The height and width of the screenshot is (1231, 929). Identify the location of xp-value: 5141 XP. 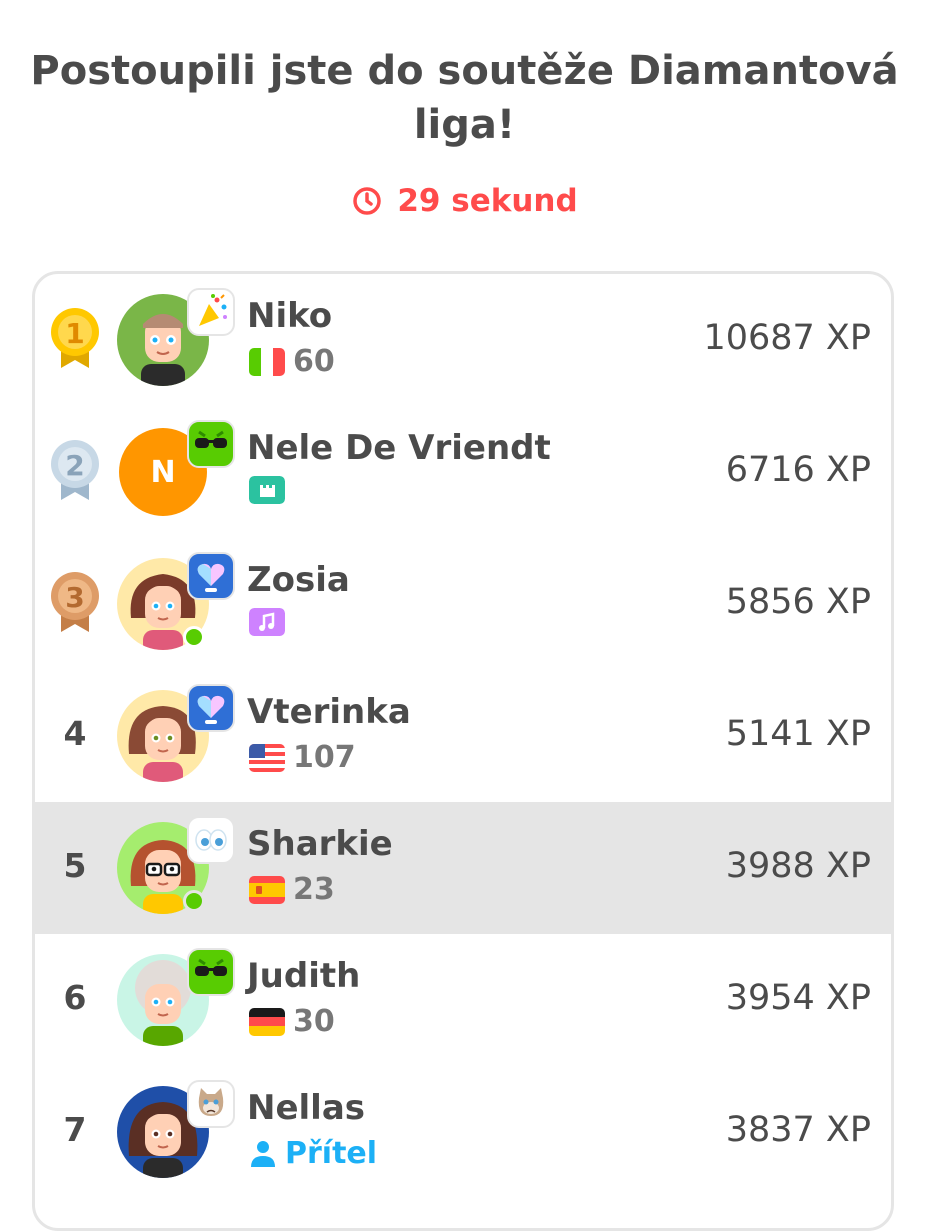
(798, 734).